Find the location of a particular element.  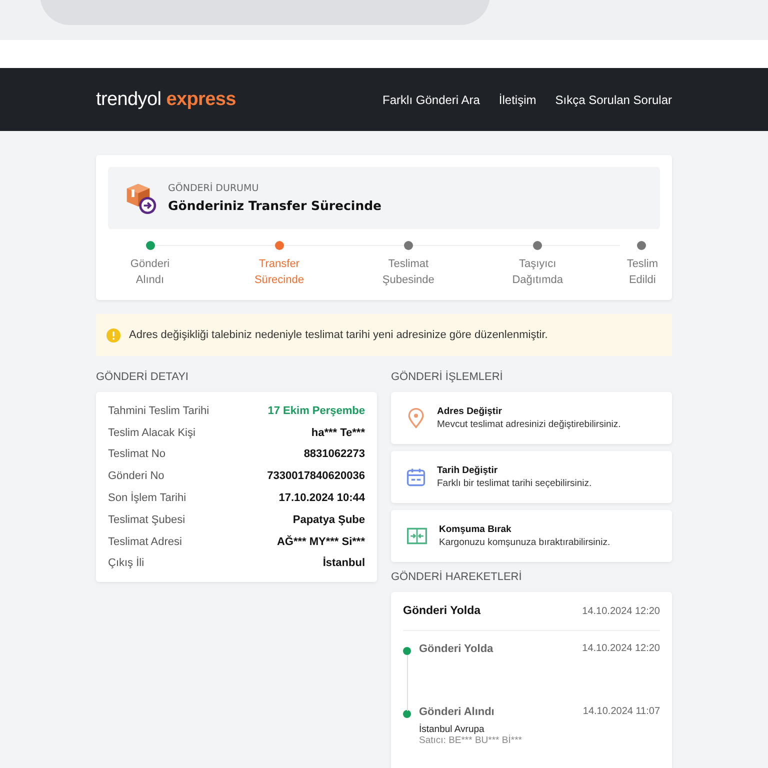

detail-label: Teslimat Şubesi is located at coordinates (147, 520).